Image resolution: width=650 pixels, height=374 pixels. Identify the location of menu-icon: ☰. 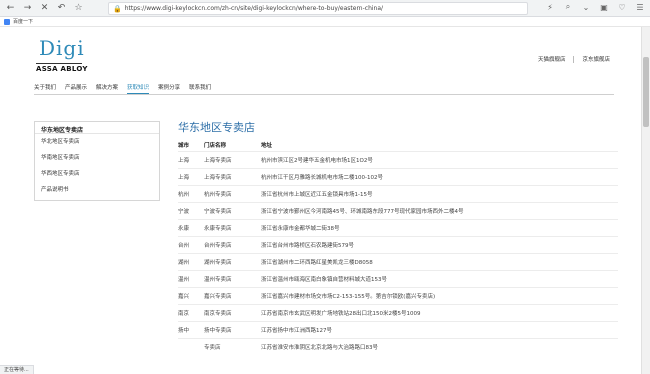
(640, 7).